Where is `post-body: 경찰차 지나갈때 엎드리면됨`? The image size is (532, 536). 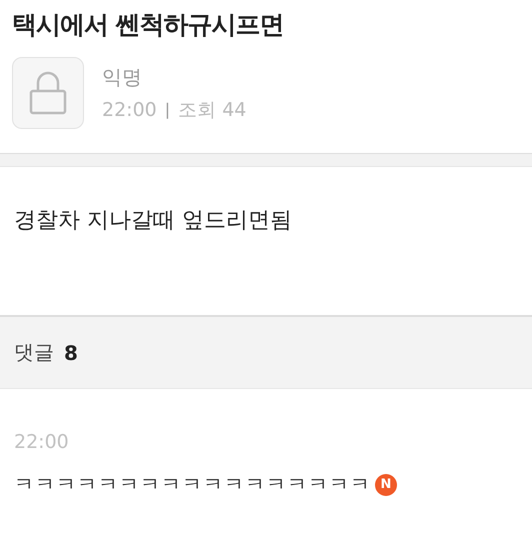
post-body: 경찰차 지나갈때 엎드리면됨 is located at coordinates (153, 221).